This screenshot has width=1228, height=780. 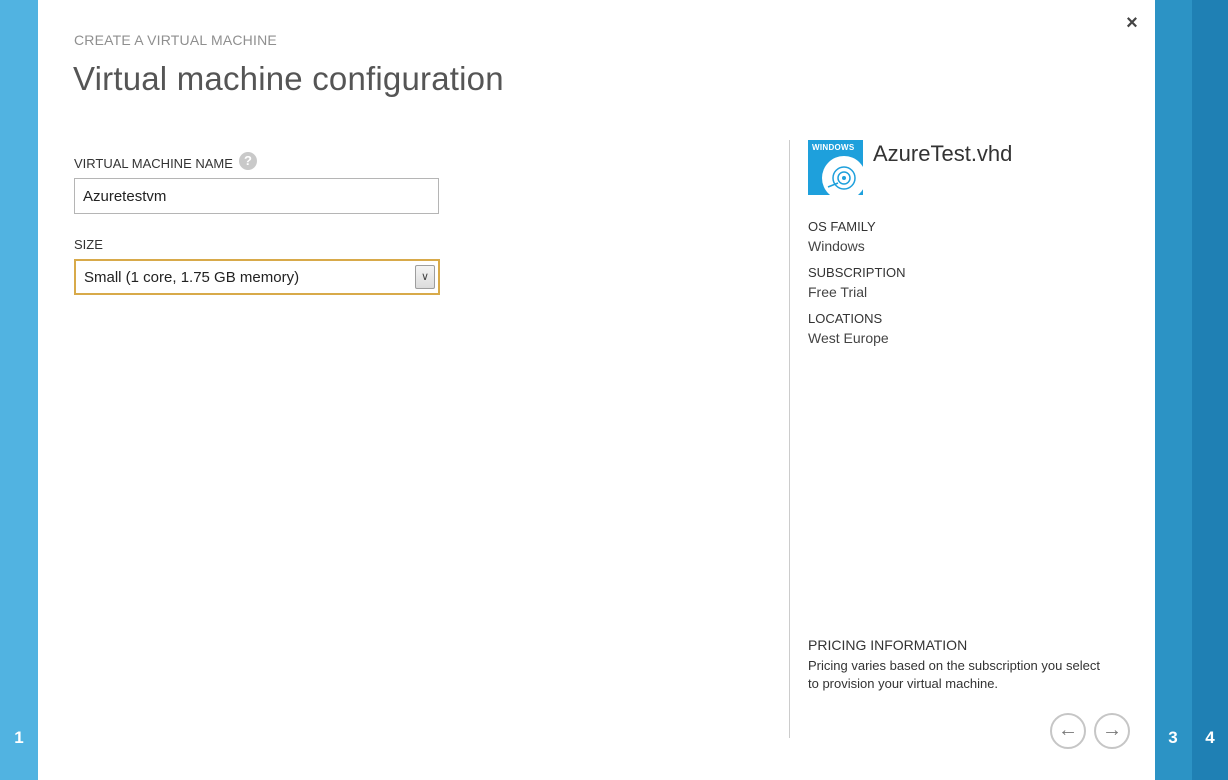 What do you see at coordinates (835, 167) in the screenshot?
I see `windows-disk-icon: WINDOWS` at bounding box center [835, 167].